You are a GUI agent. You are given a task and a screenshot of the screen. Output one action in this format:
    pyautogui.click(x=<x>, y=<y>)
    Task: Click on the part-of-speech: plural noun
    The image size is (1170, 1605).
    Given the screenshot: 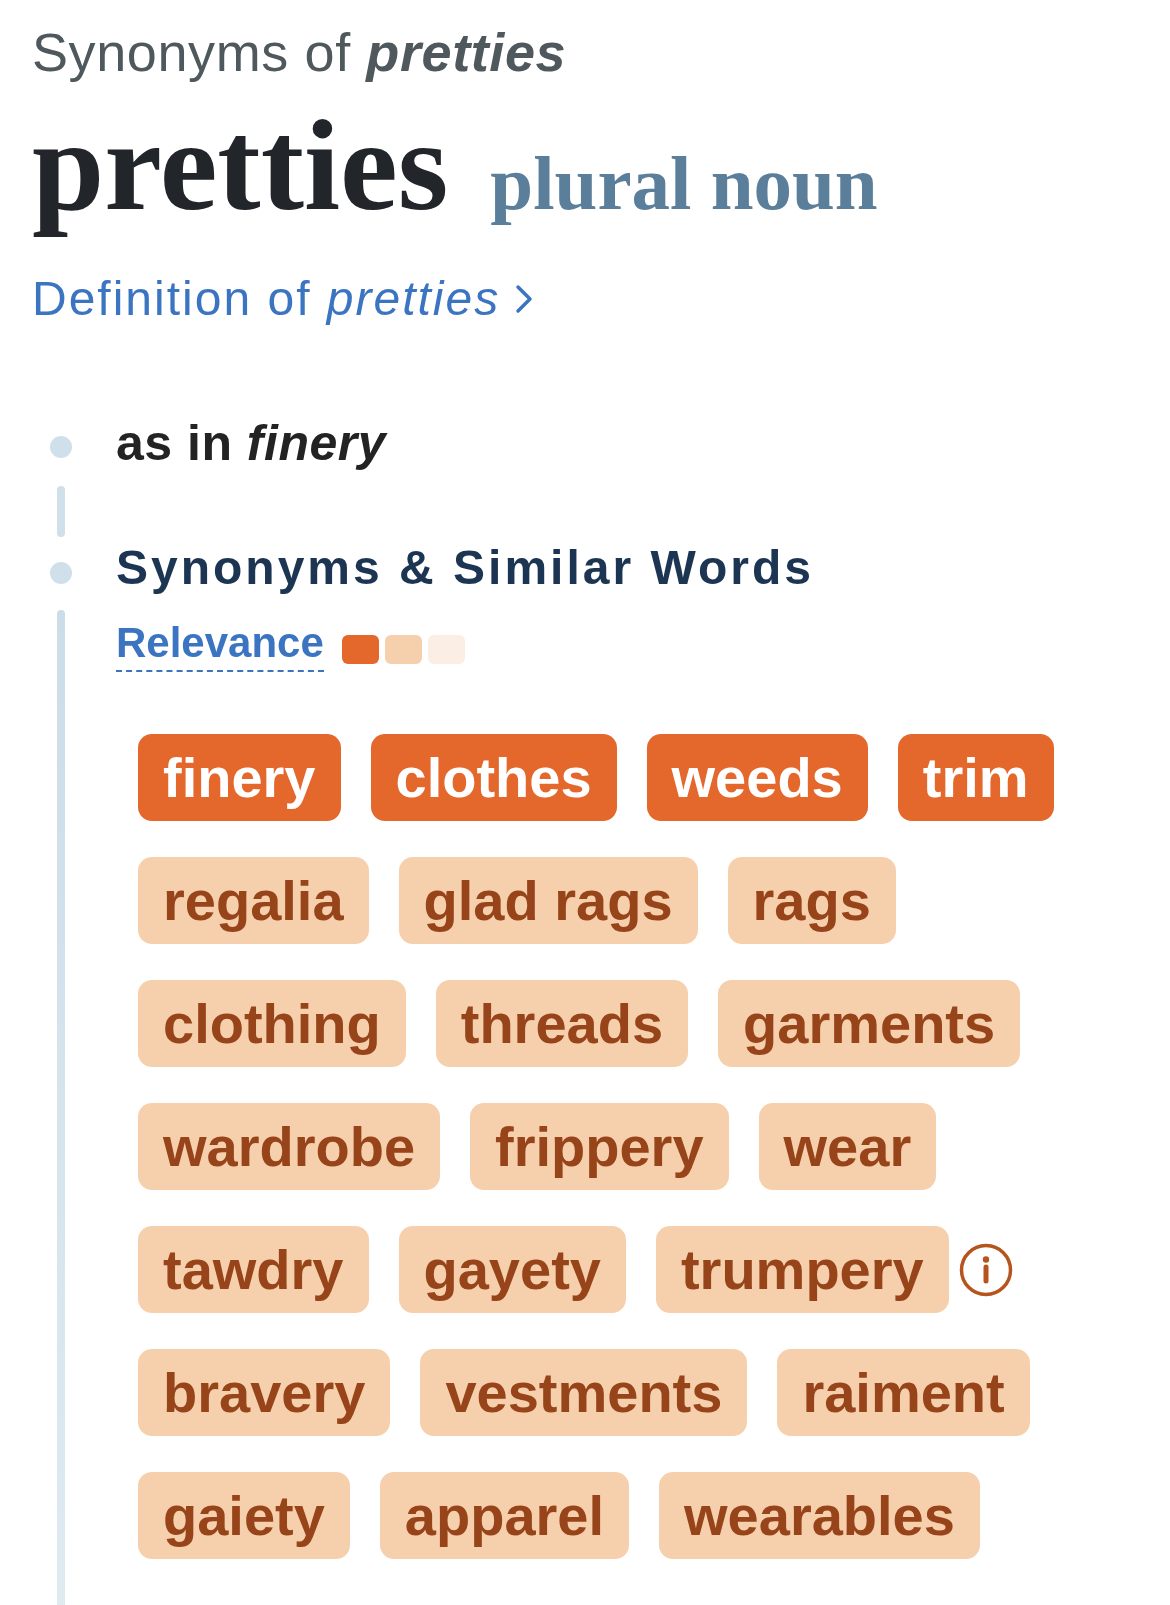 What is the action you would take?
    pyautogui.click(x=684, y=183)
    